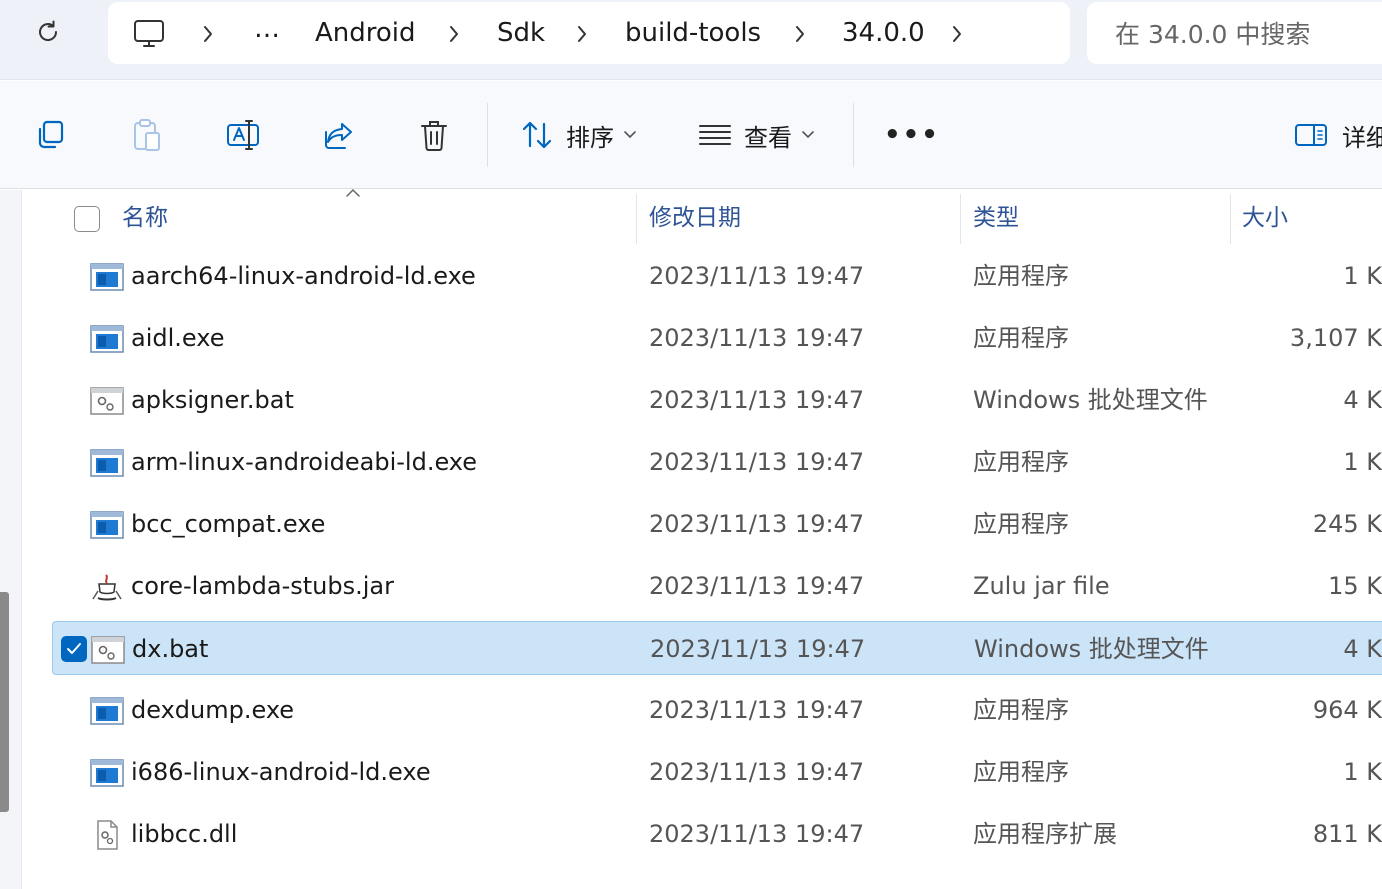  What do you see at coordinates (853, 135) in the screenshot?
I see `toolbar-divider` at bounding box center [853, 135].